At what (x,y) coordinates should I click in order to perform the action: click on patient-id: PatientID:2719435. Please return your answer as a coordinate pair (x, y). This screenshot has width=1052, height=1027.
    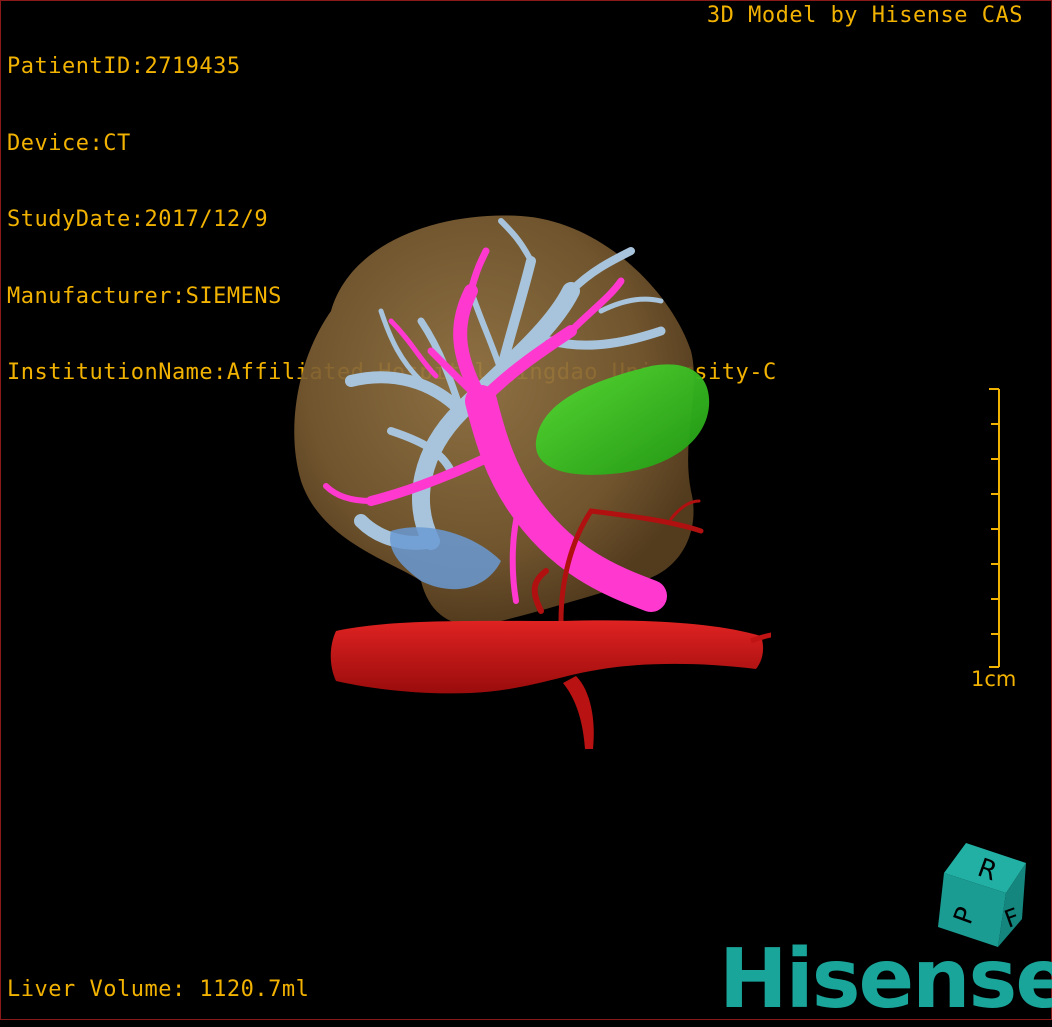
    Looking at the image, I should click on (124, 66).